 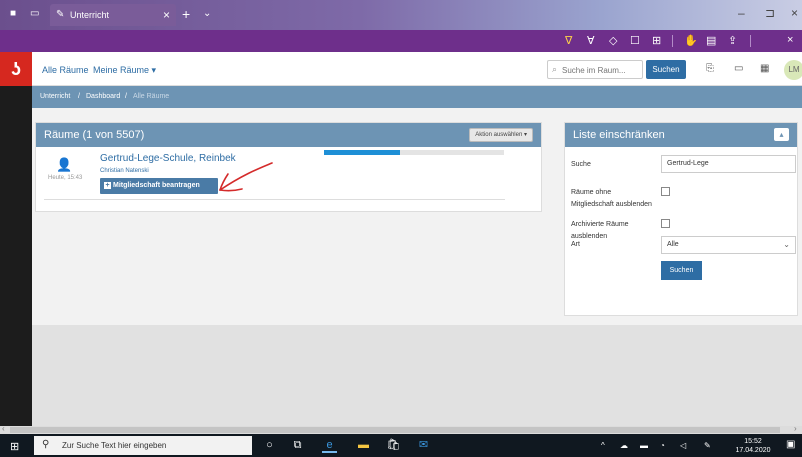 What do you see at coordinates (393, 445) in the screenshot?
I see `store-icon: 🛍` at bounding box center [393, 445].